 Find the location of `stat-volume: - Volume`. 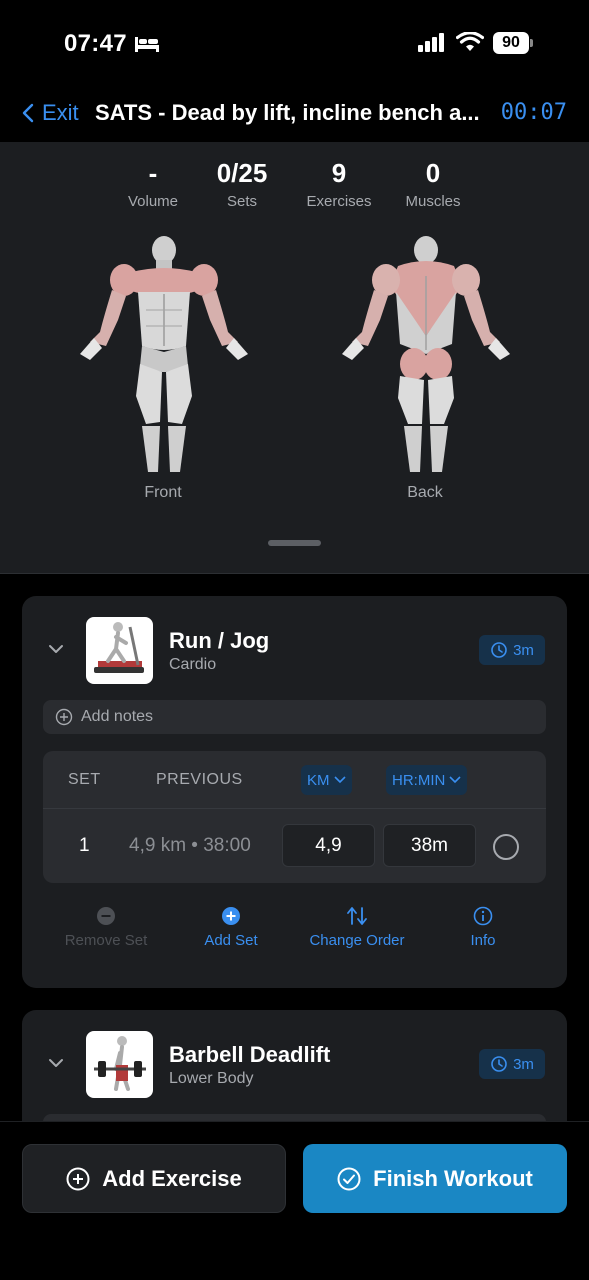

stat-volume: - Volume is located at coordinates (153, 184).